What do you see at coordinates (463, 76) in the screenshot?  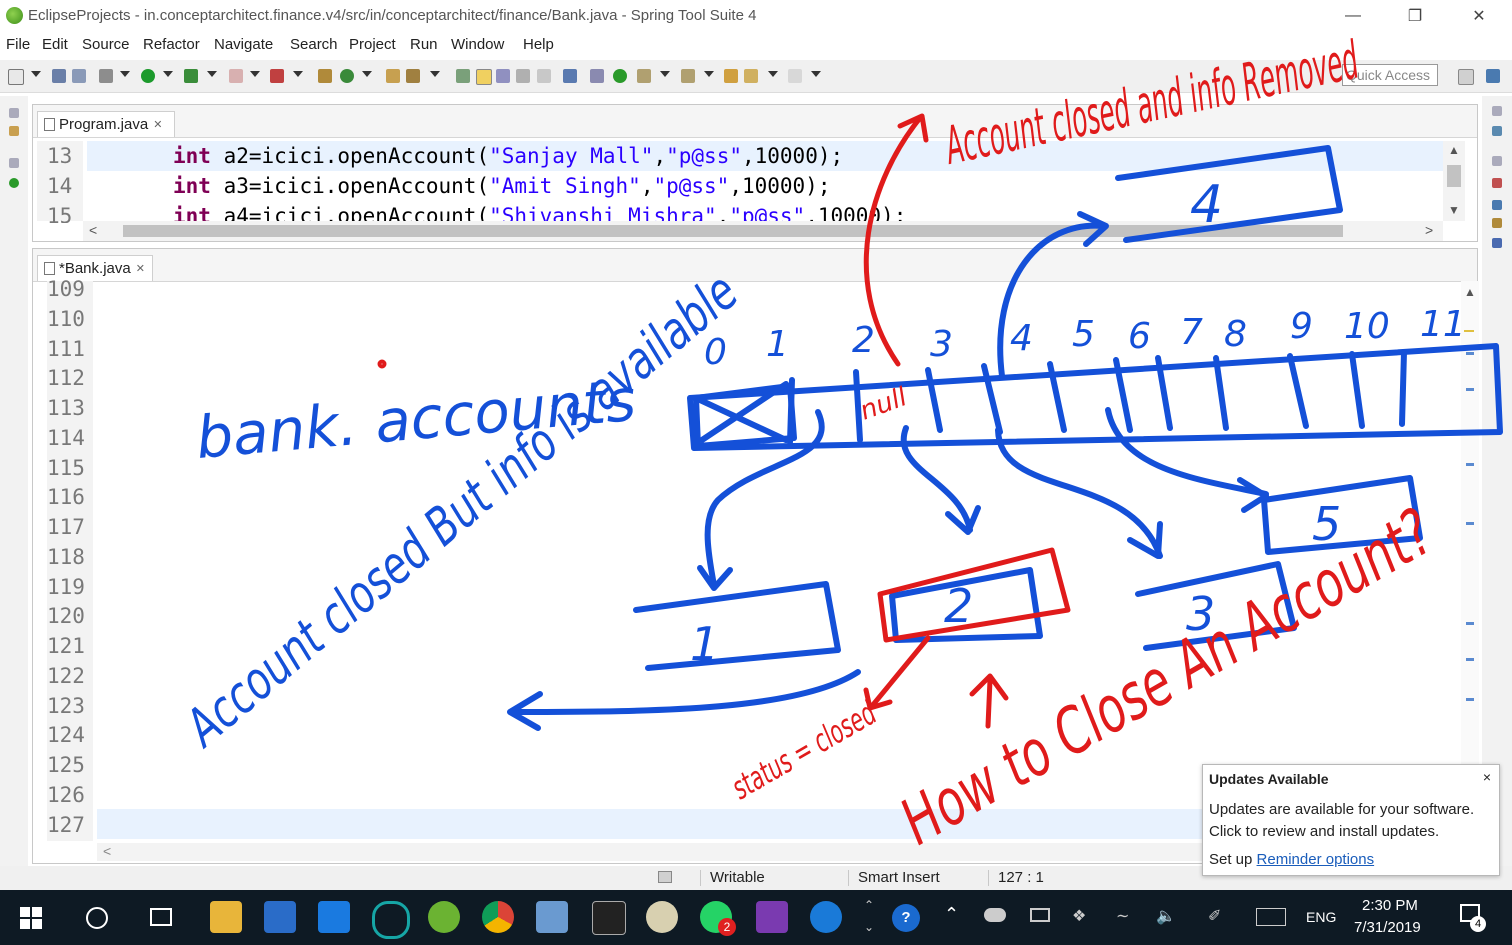 I see `pin-icon` at bounding box center [463, 76].